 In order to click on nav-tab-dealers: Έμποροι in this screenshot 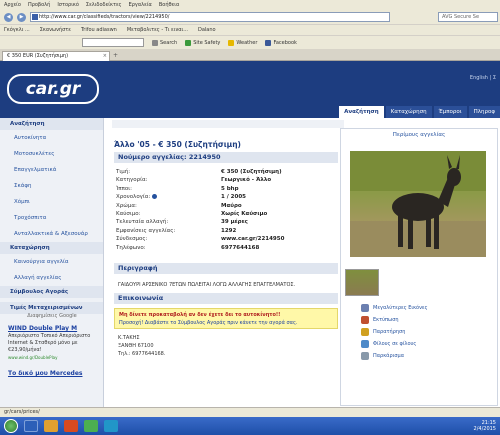, I will do `click(450, 112)`.